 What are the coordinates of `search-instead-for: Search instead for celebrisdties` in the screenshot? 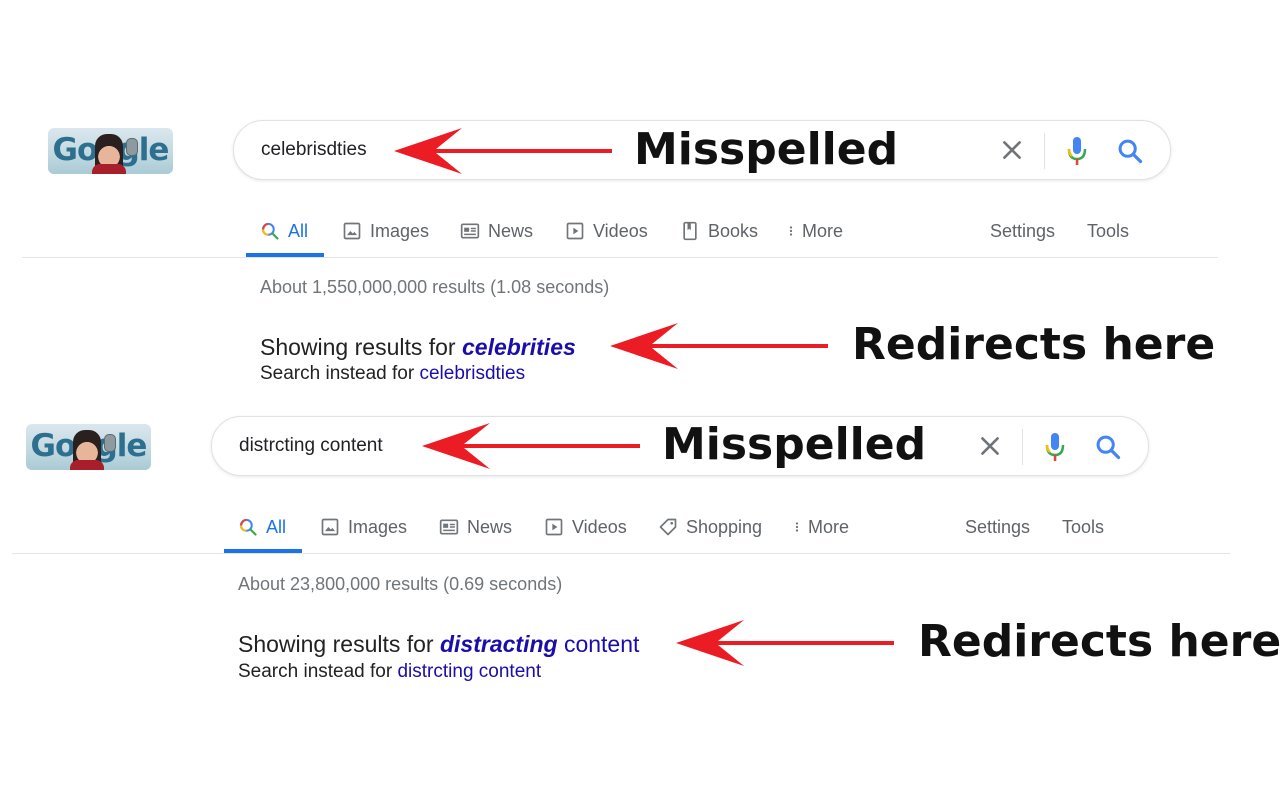 It's located at (392, 374).